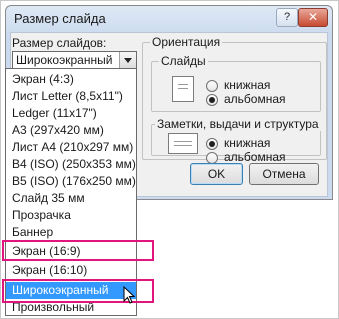 This screenshot has height=319, width=339. Describe the element at coordinates (247, 85) in the screenshot. I see `slides-portrait-label: книжная` at that location.